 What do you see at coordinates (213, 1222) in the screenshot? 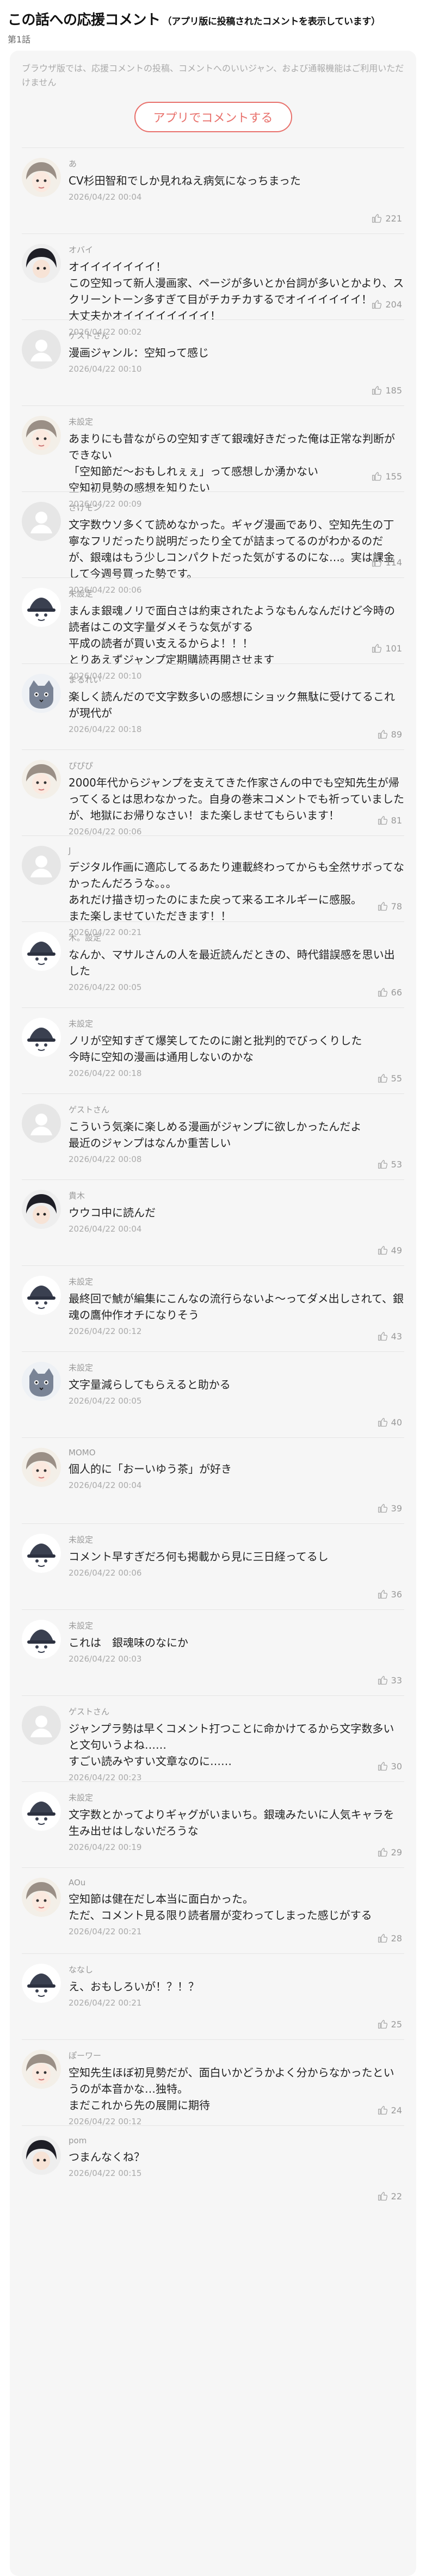
I see `comment-item: 貴木 ウウコ中に読んだ 2026/04/22 00:04 49` at bounding box center [213, 1222].